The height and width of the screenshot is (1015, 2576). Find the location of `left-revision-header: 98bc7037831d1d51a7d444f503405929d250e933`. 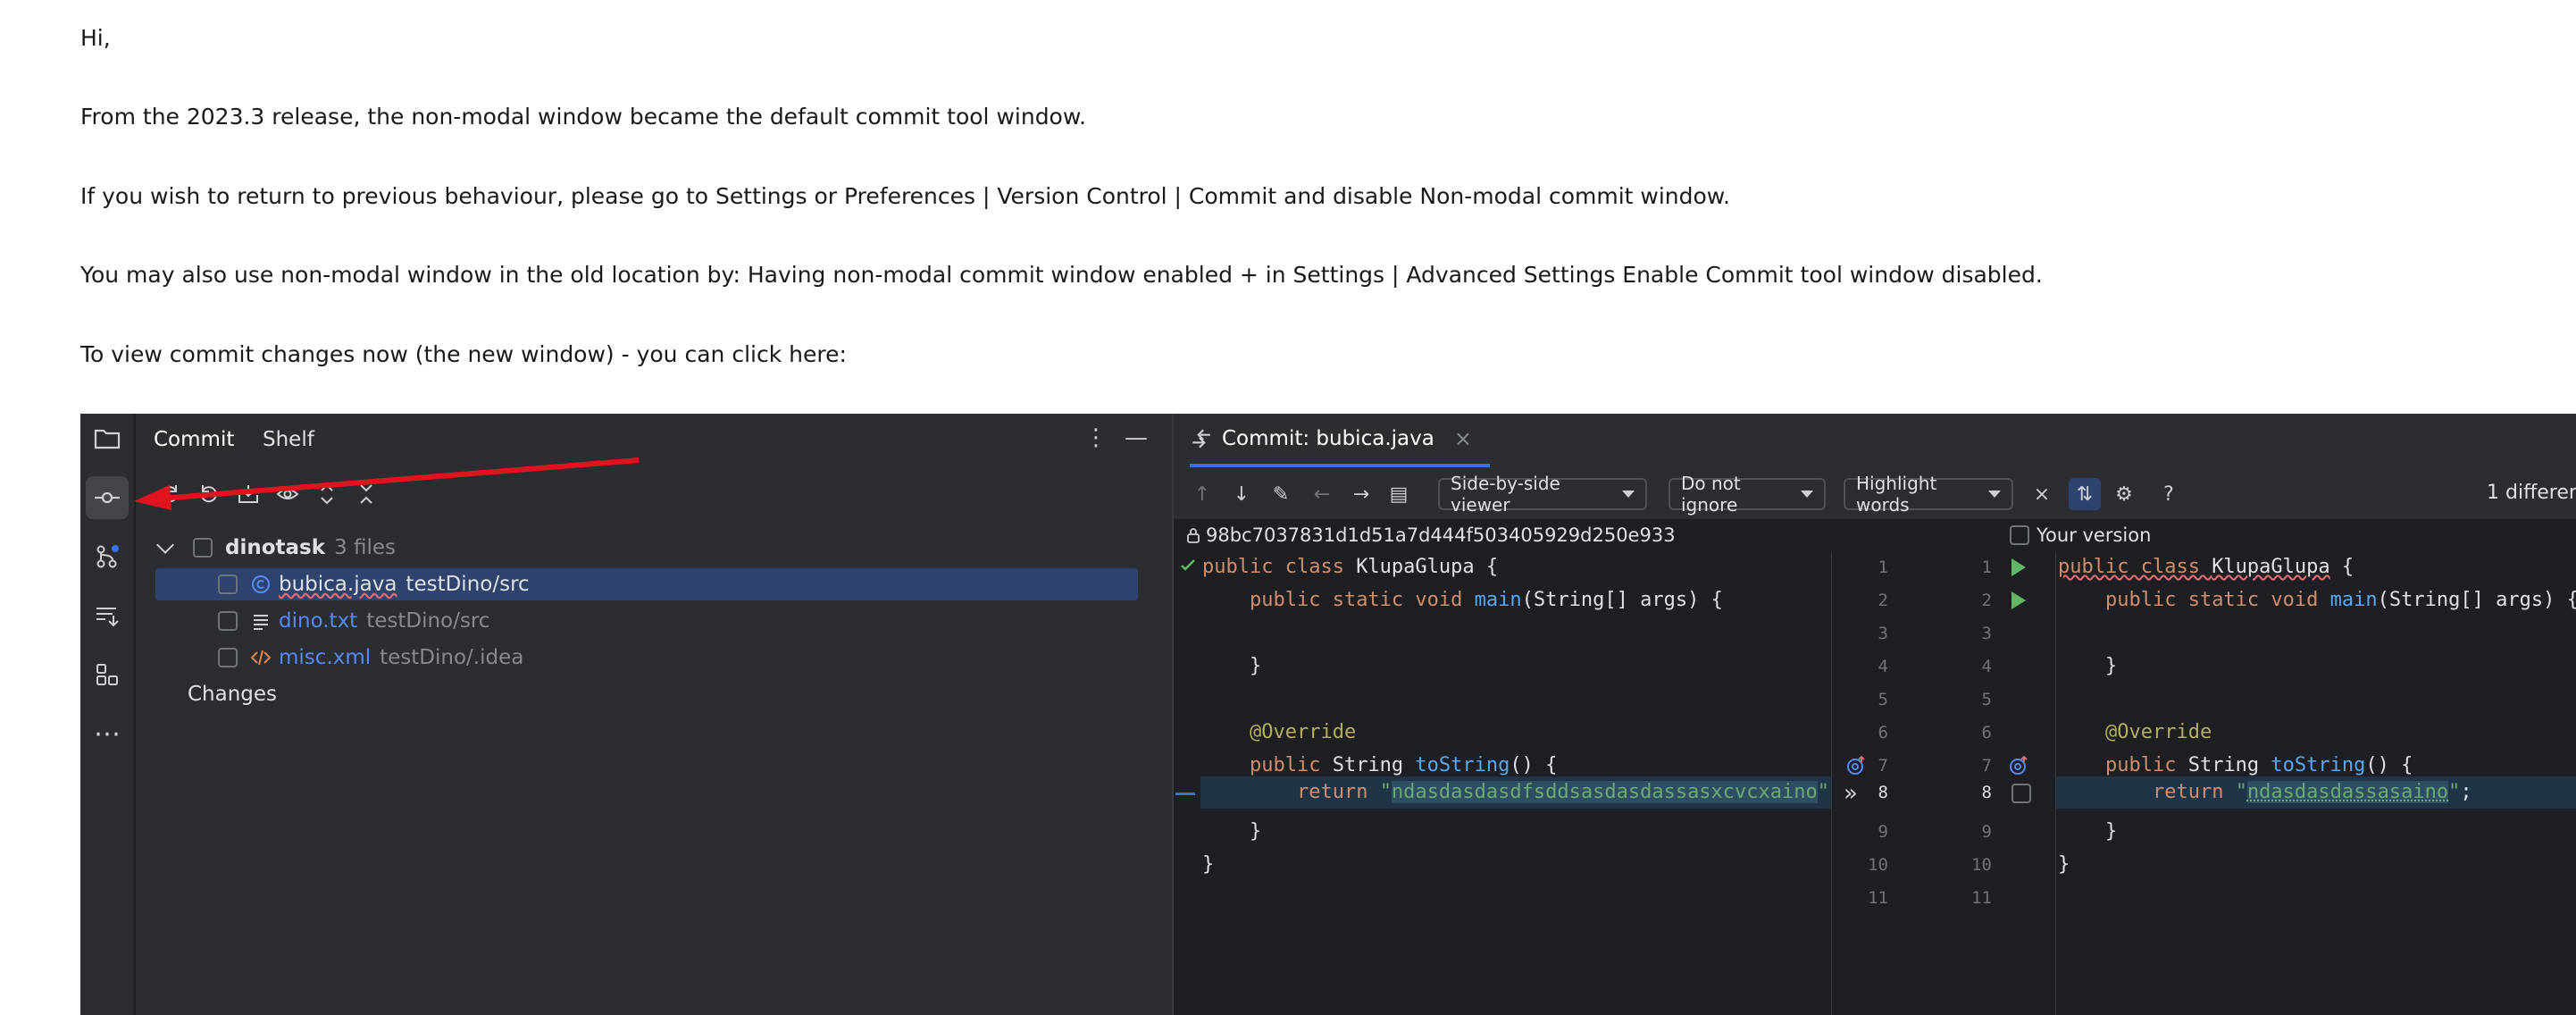

left-revision-header: 98bc7037831d1d51a7d444f503405929d250e933 is located at coordinates (1430, 535).